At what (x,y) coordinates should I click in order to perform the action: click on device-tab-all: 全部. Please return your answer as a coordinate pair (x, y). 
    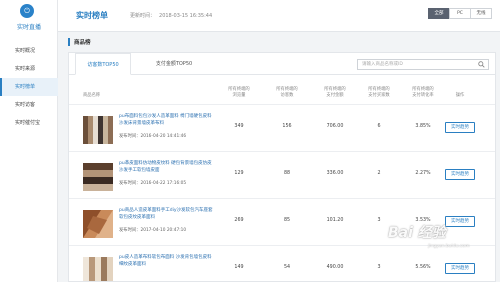
    Looking at the image, I should click on (439, 13).